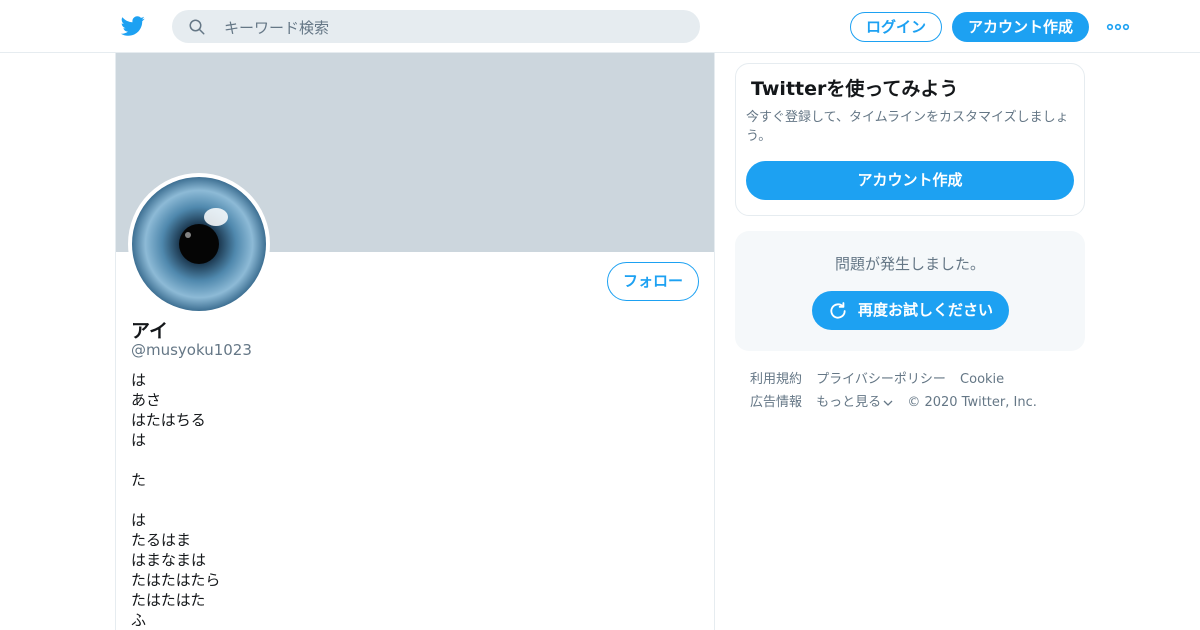  I want to click on avatar, so click(199, 244).